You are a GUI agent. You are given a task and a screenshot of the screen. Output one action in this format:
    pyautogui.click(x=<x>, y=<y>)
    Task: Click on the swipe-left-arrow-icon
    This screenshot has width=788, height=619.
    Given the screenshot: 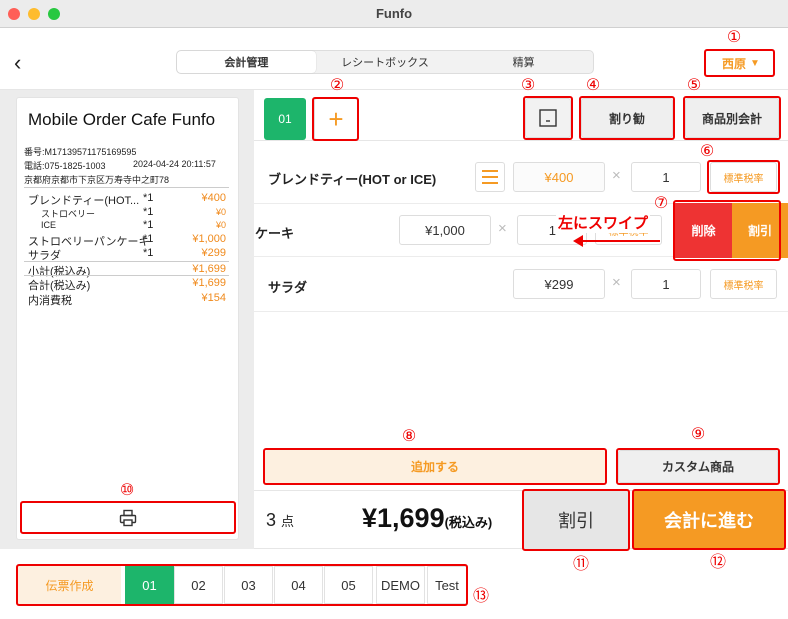 What is the action you would take?
    pyautogui.click(x=616, y=241)
    